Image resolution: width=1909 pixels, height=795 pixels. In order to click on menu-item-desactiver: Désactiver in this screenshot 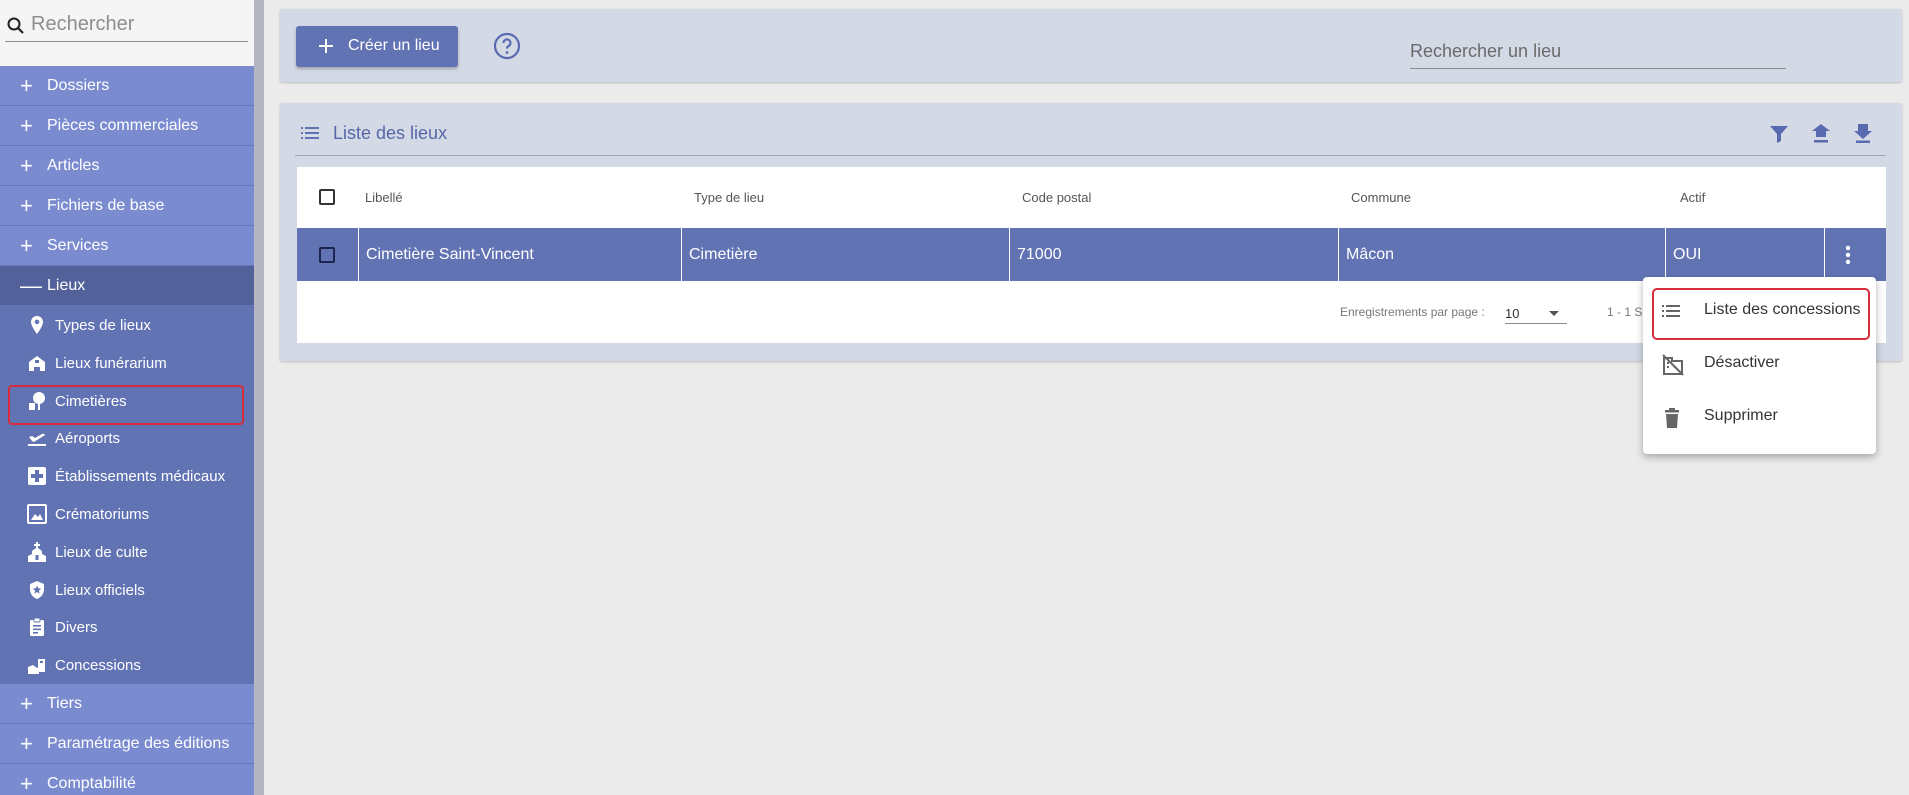, I will do `click(1759, 364)`.